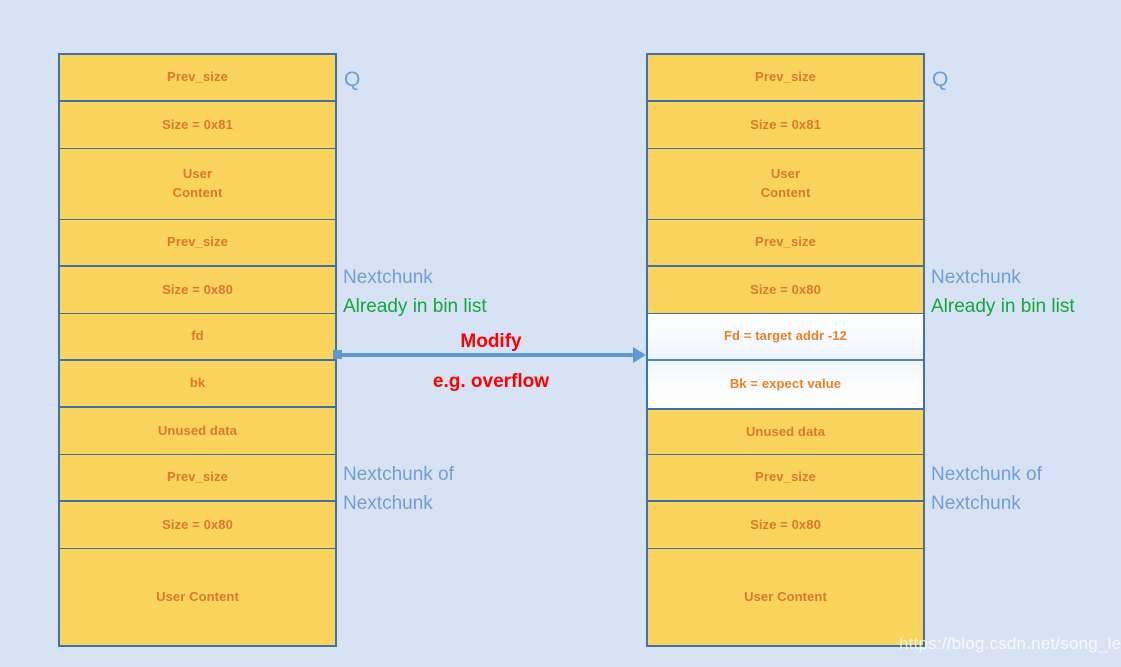 Image resolution: width=1121 pixels, height=667 pixels. What do you see at coordinates (491, 381) in the screenshot?
I see `overflow-label: e.g. overflow` at bounding box center [491, 381].